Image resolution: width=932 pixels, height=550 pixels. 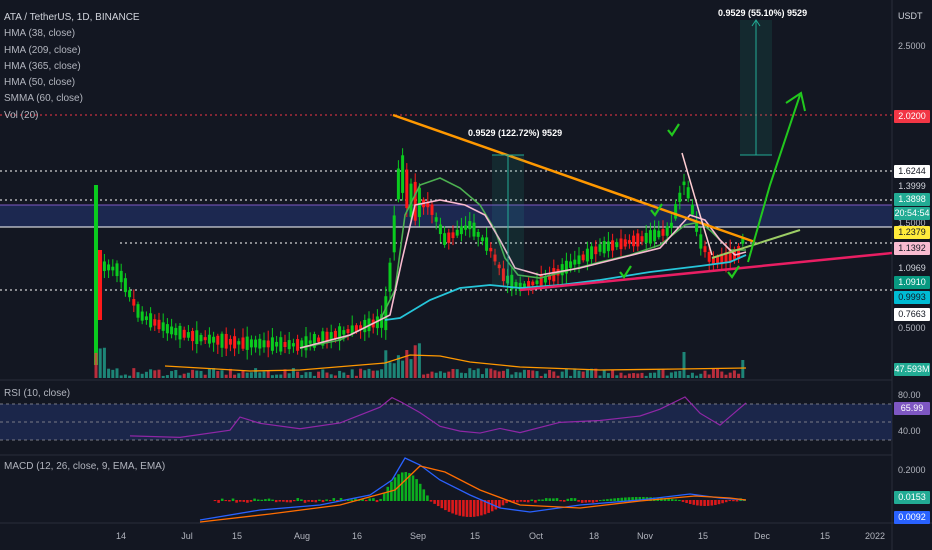 What do you see at coordinates (536, 536) in the screenshot?
I see `time-tick: Oct` at bounding box center [536, 536].